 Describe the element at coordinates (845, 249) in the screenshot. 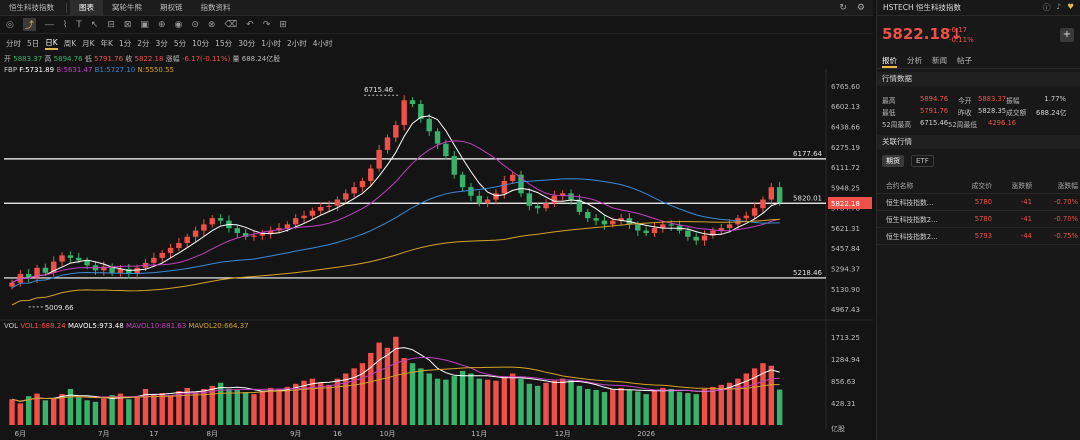

I see `y-tick-label: 5457.84` at that location.